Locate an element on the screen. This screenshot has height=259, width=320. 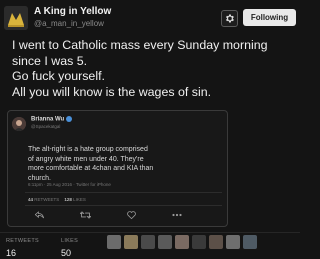
gear-icon is located at coordinates (230, 18).